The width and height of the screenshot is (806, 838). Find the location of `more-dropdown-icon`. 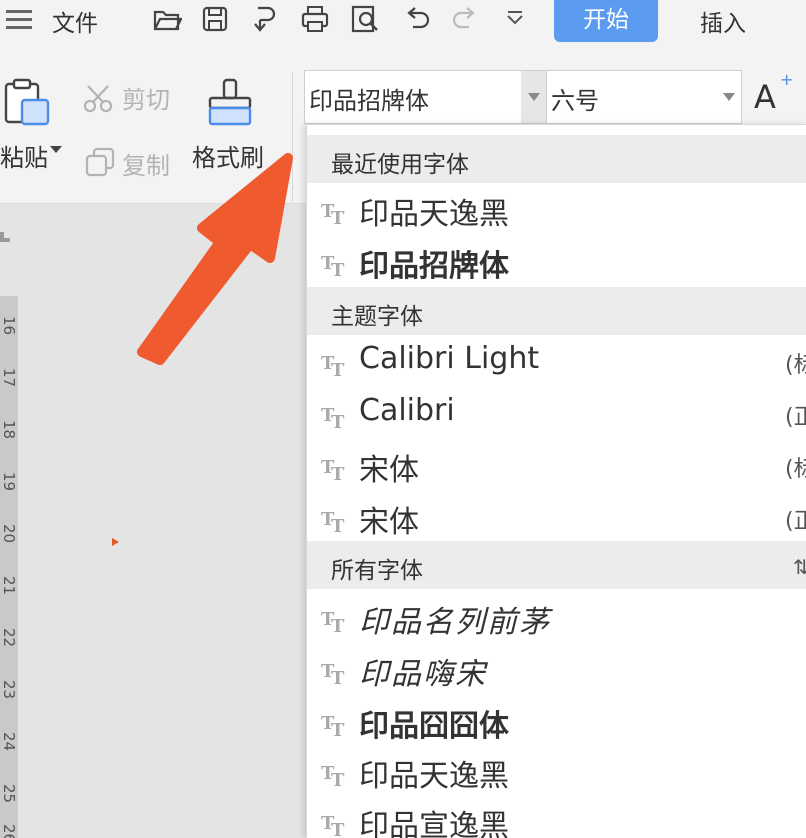

more-dropdown-icon is located at coordinates (515, 19).